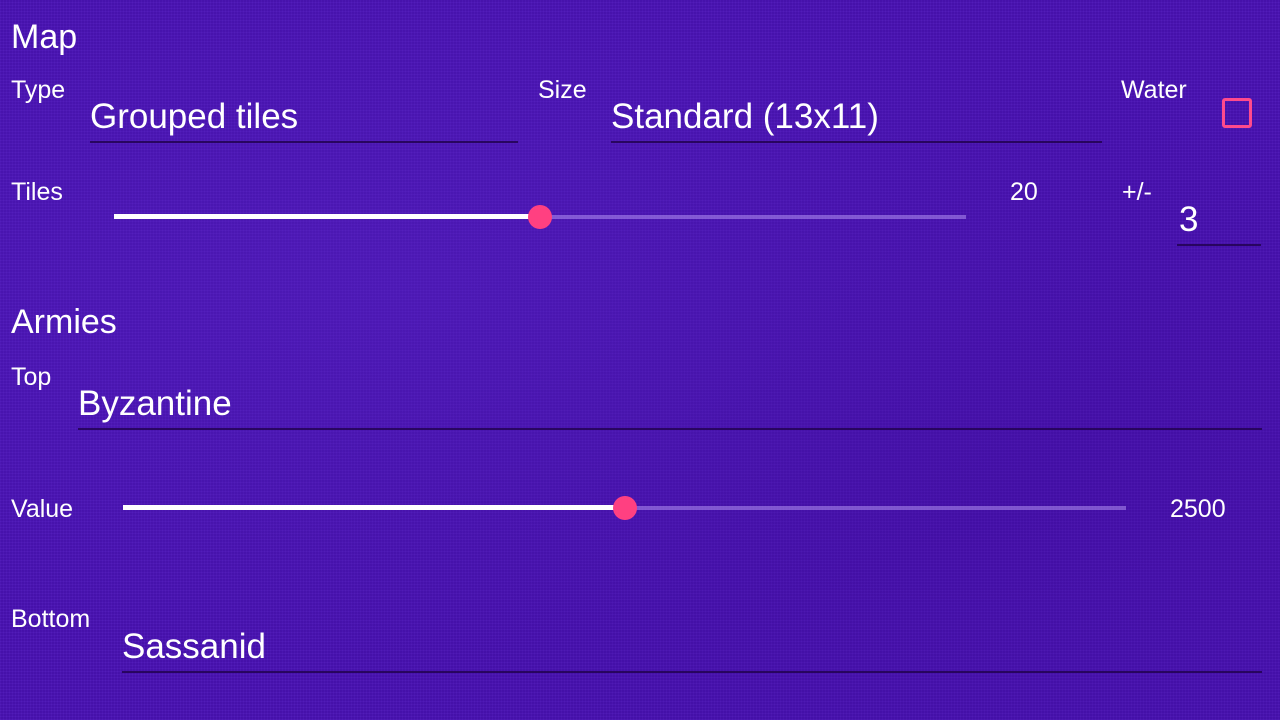 The image size is (1280, 720). I want to click on variance-underline, so click(1219, 245).